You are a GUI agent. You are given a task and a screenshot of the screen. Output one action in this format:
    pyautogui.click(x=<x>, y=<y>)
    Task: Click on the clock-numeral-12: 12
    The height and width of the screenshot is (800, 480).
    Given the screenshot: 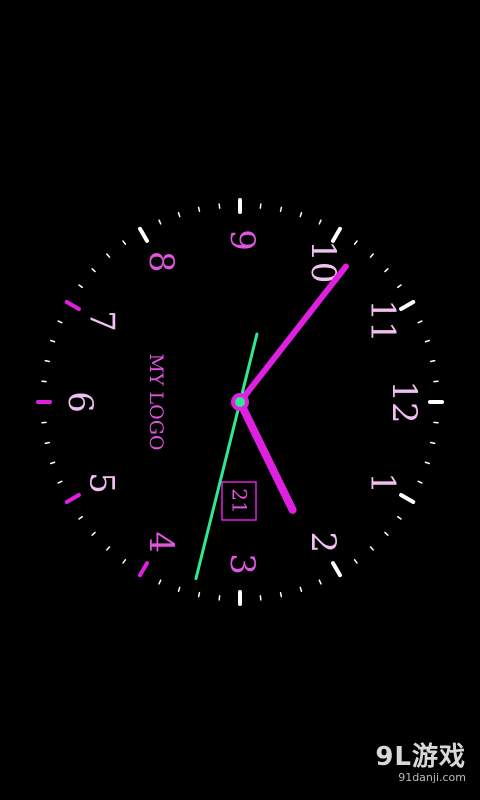 What is the action you would take?
    pyautogui.click(x=404, y=401)
    